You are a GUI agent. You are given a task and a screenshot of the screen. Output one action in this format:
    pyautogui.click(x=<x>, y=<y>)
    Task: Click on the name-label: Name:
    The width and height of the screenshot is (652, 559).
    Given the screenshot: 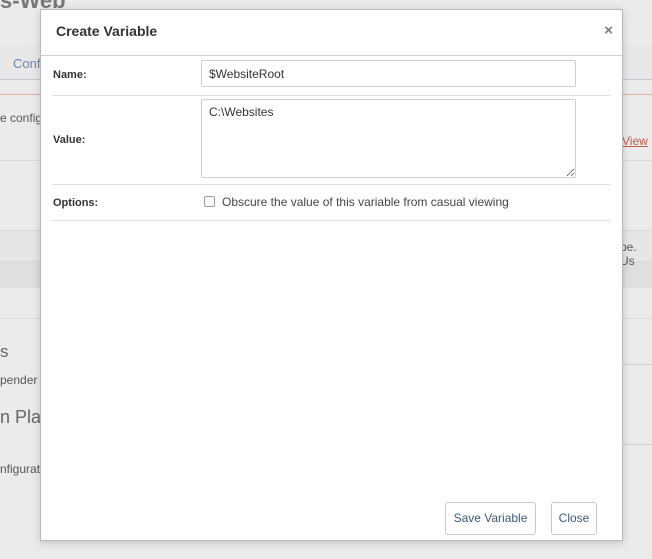 What is the action you would take?
    pyautogui.click(x=70, y=75)
    